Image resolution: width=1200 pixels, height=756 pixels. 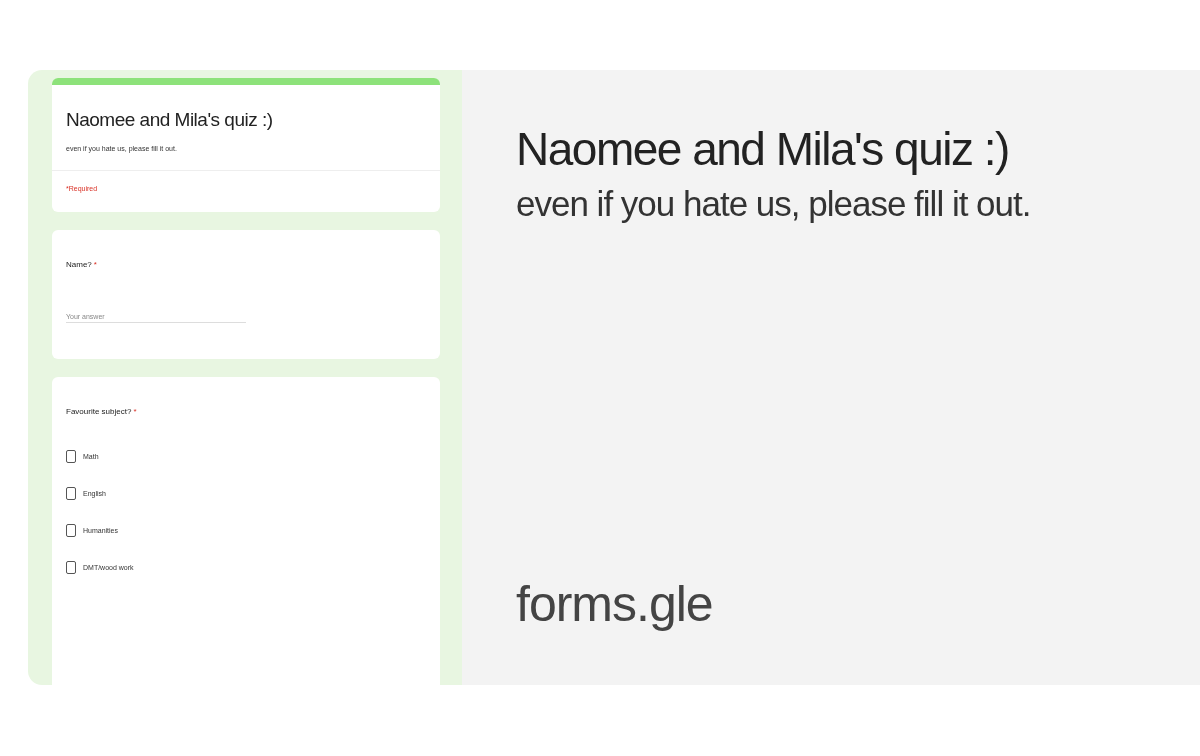 I want to click on preview-description: even if you hate us, please fill it out., so click(x=774, y=204).